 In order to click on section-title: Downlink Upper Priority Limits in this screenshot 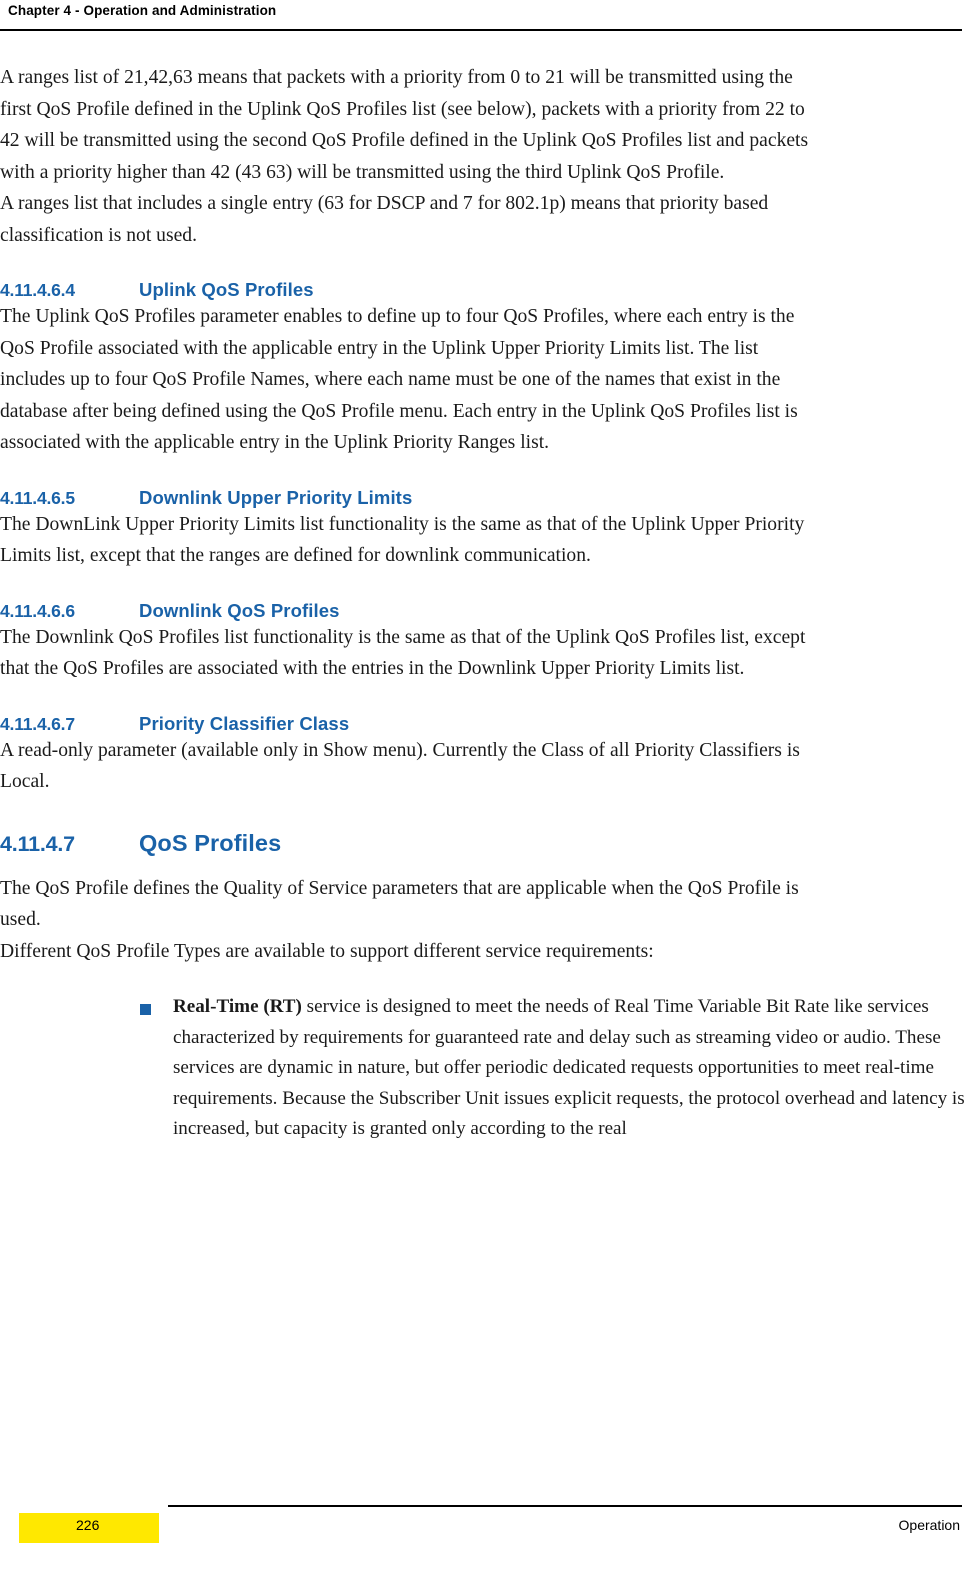, I will do `click(276, 497)`.